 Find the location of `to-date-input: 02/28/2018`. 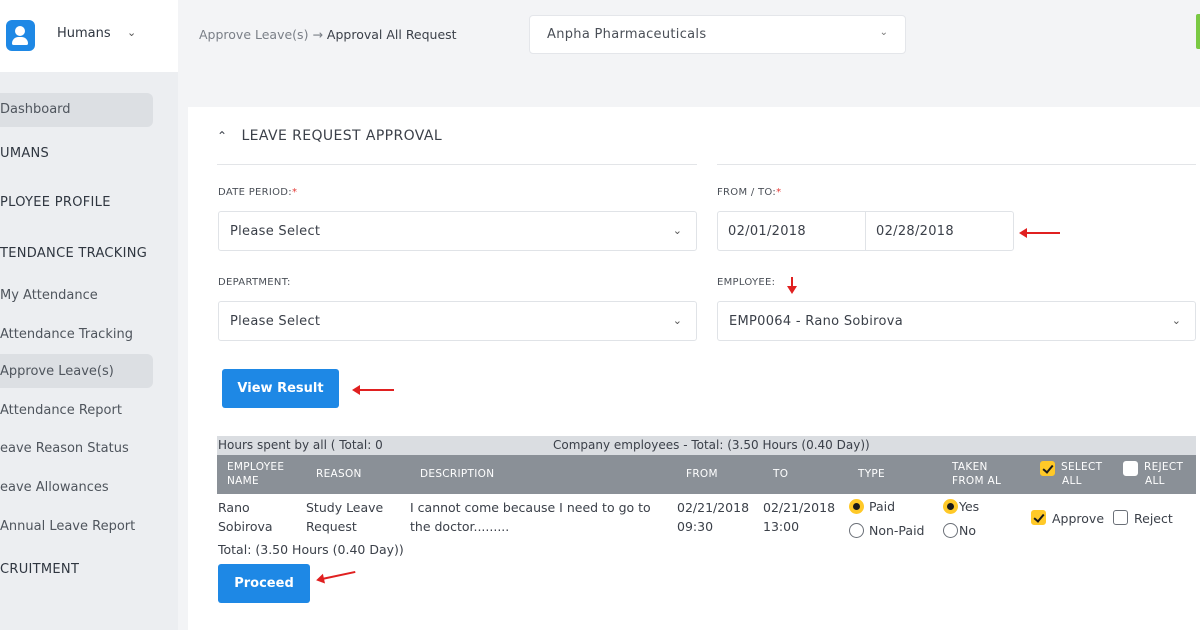

to-date-input: 02/28/2018 is located at coordinates (939, 231).